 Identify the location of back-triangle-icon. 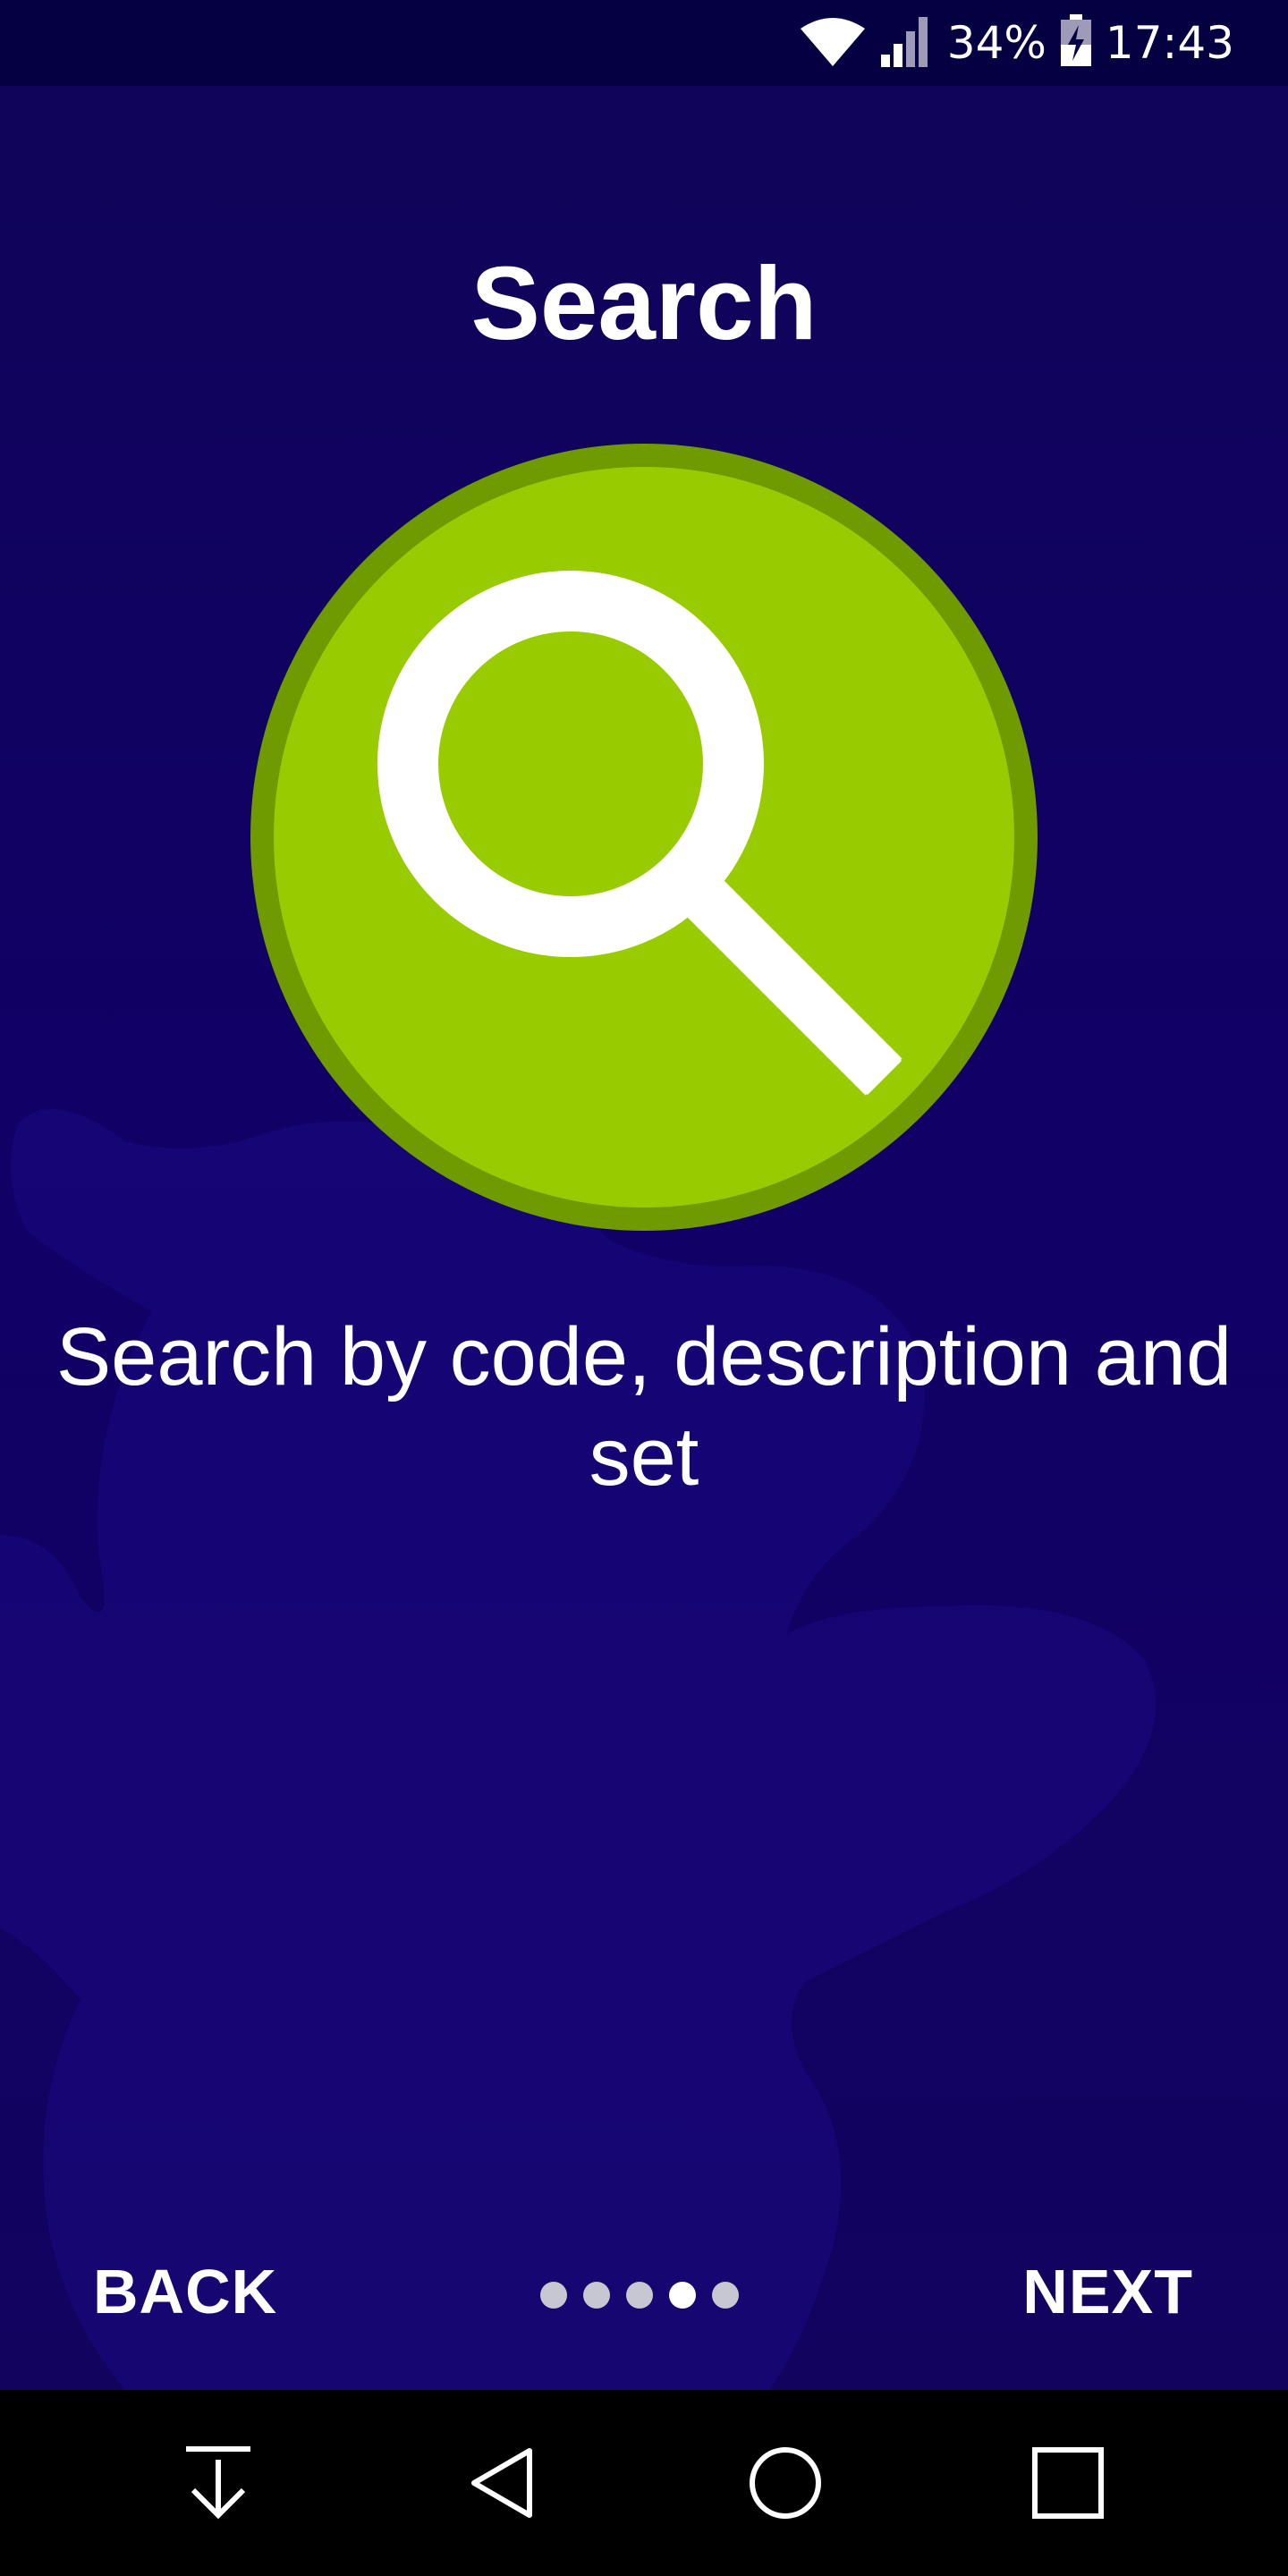
(502, 2483).